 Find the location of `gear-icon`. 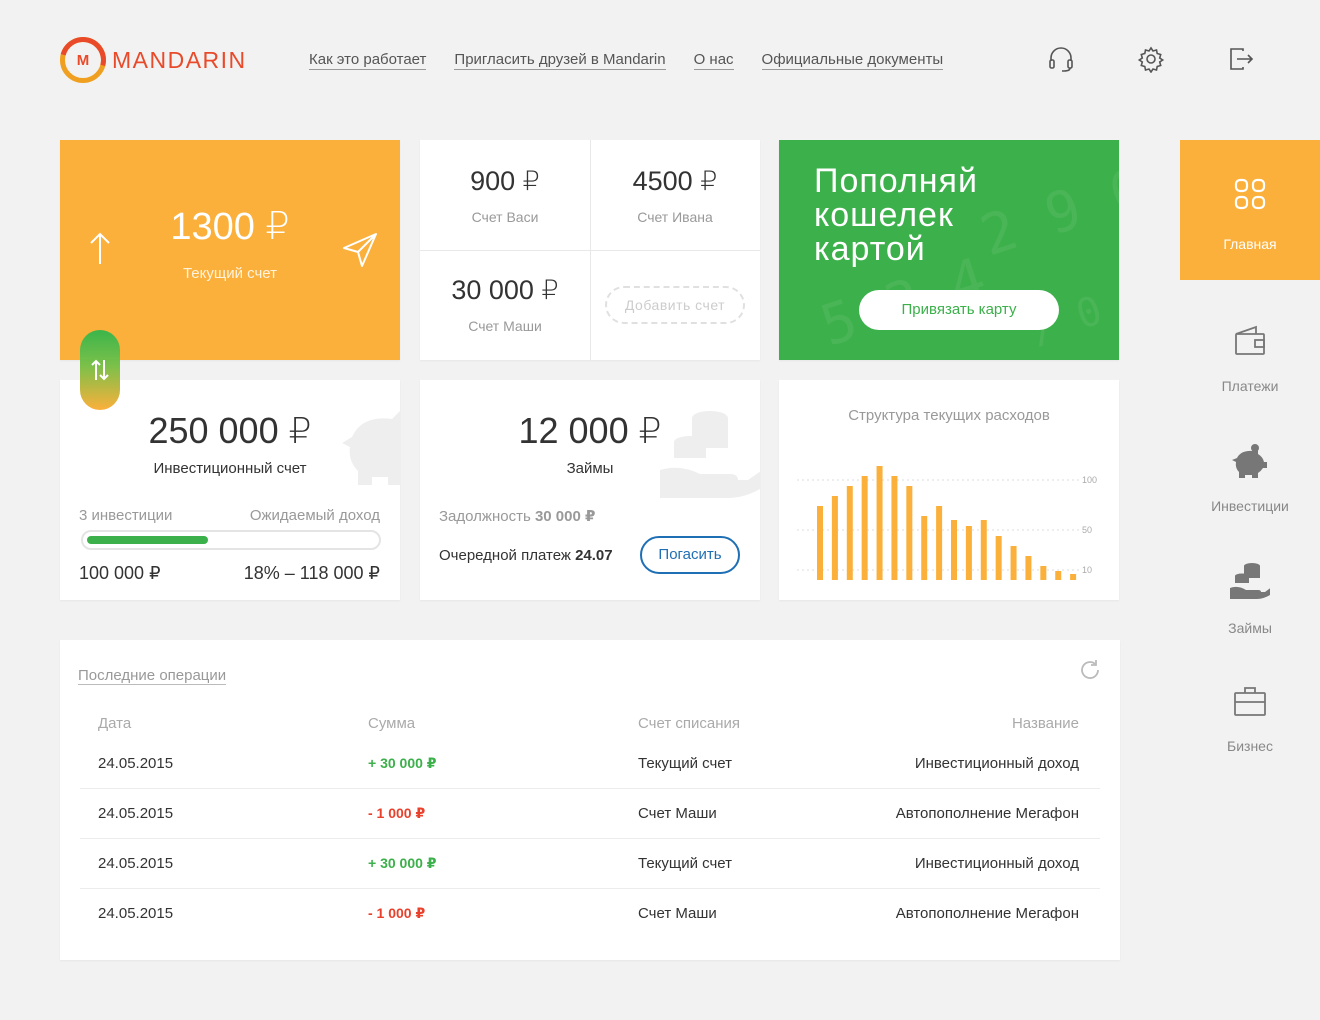

gear-icon is located at coordinates (1151, 59).